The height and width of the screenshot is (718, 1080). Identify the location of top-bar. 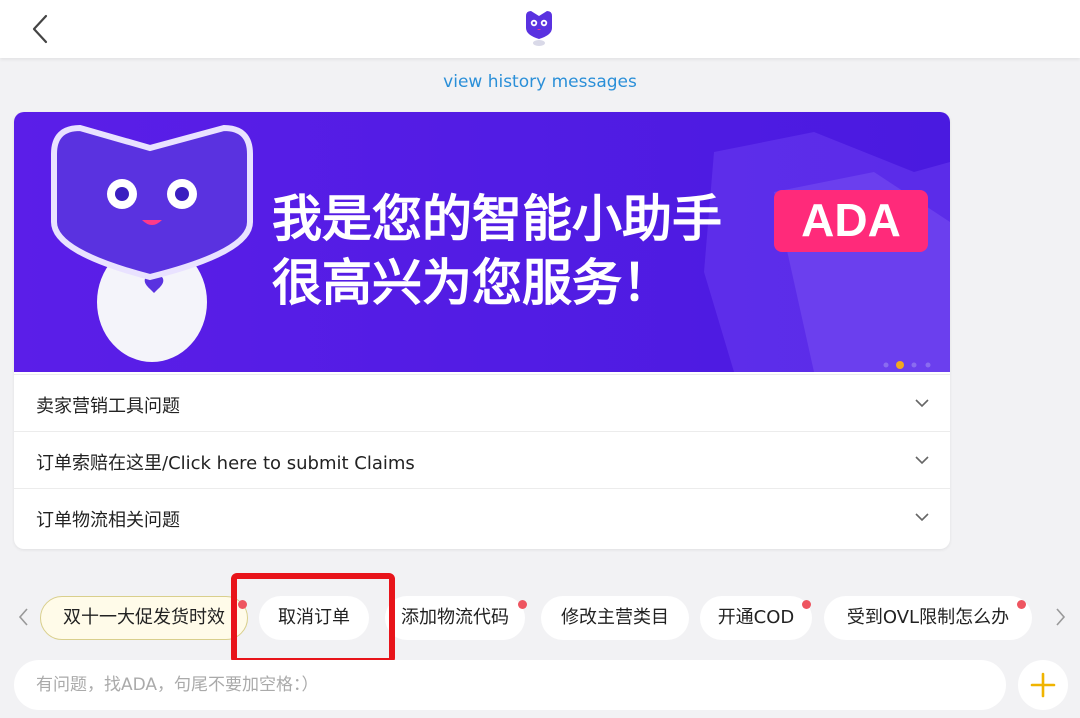
(540, 29).